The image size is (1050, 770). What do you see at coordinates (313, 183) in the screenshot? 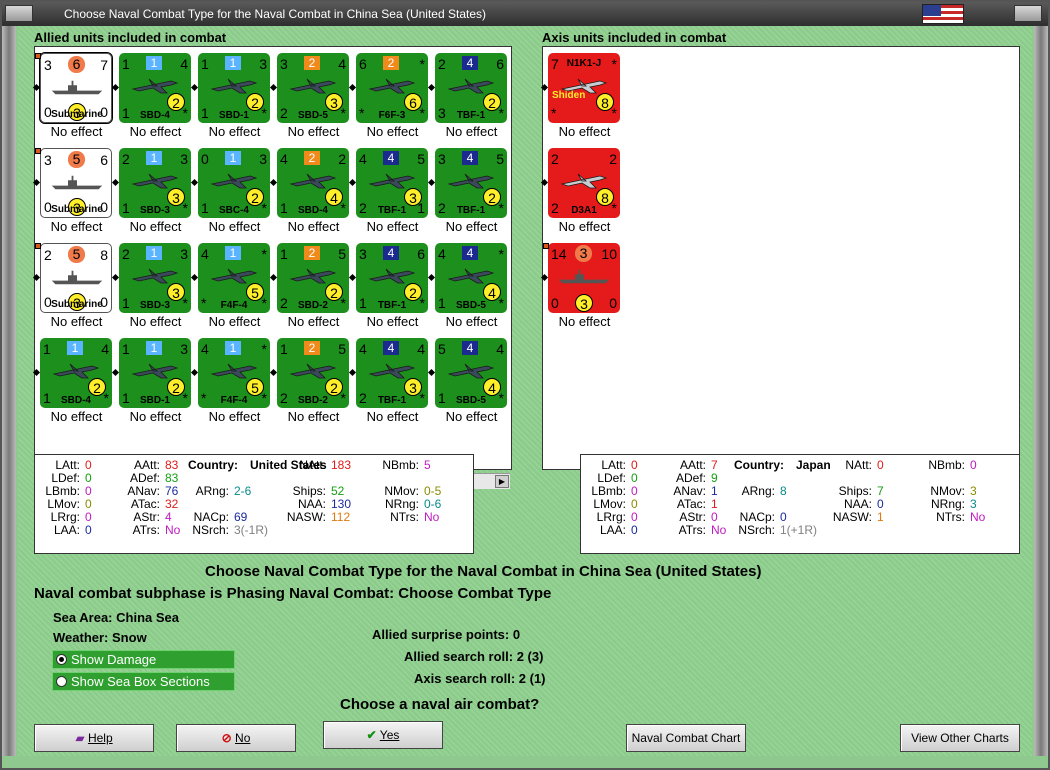
I see `air-counter: 4 2 1 * 2 4 SBD-4` at bounding box center [313, 183].